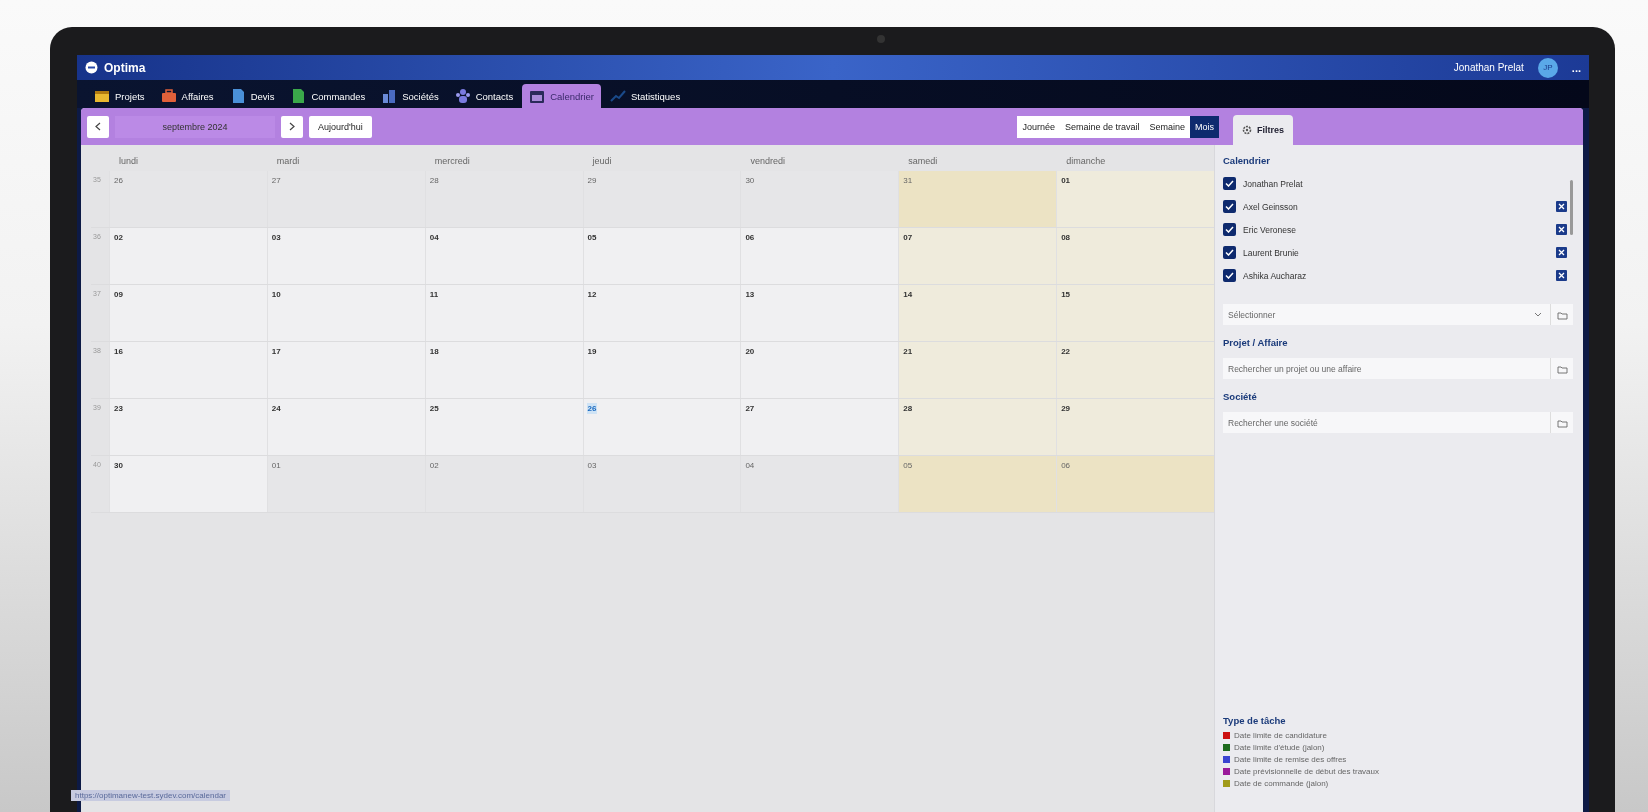 This screenshot has height=812, width=1648. Describe the element at coordinates (977, 256) in the screenshot. I see `day-cell: 07` at that location.